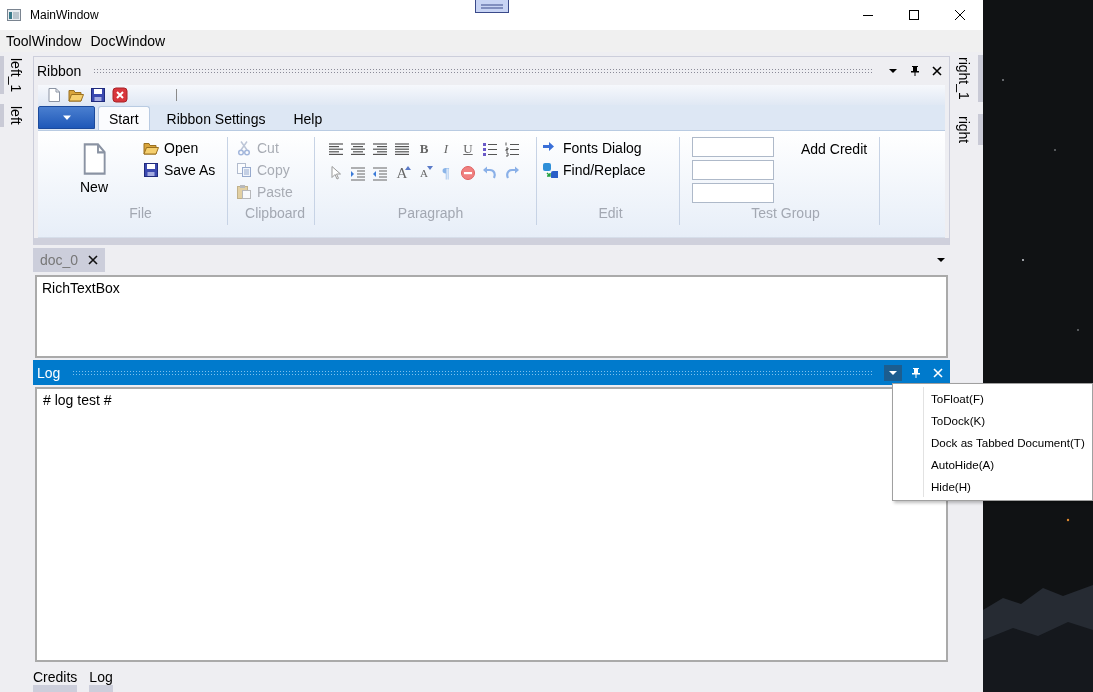 The image size is (1093, 692). What do you see at coordinates (358, 173) in the screenshot?
I see `indent-icon` at bounding box center [358, 173].